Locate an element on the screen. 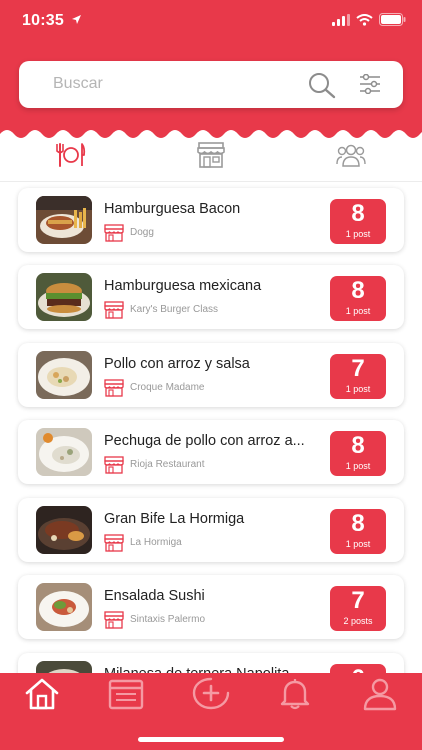 Image resolution: width=422 pixels, height=750 pixels. restaurant-name: Rioja Restaurant is located at coordinates (167, 464).